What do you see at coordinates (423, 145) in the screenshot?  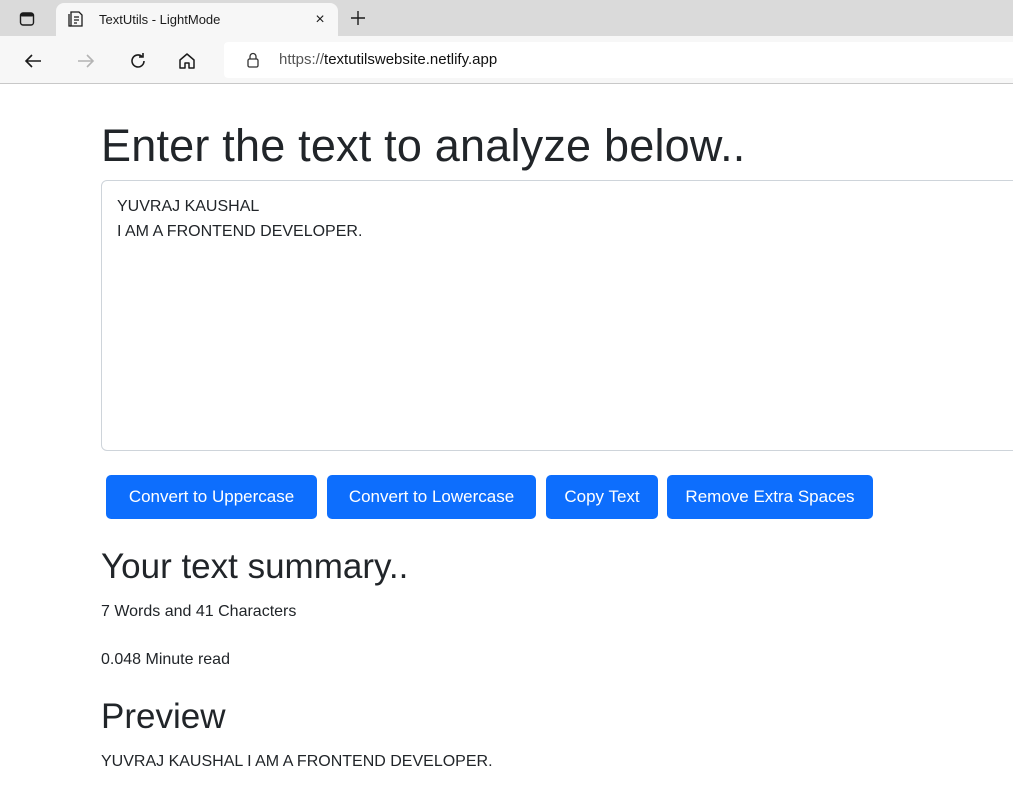 I see `page-heading: Enter the text to analyze below..` at bounding box center [423, 145].